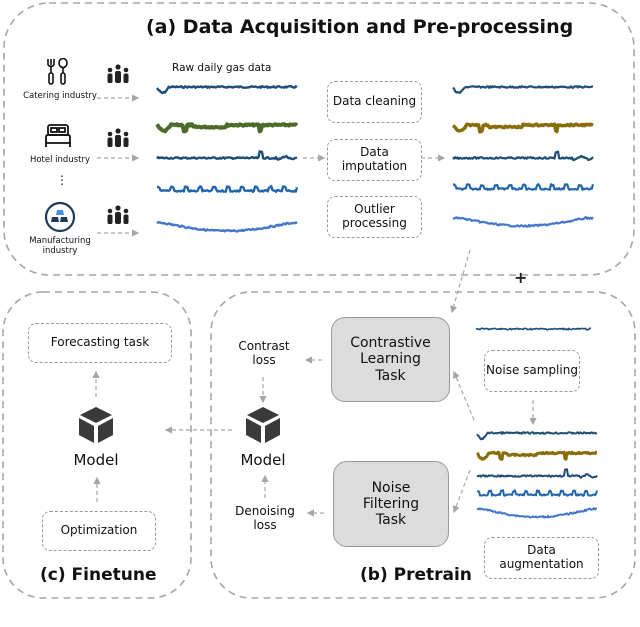 The width and height of the screenshot is (640, 627). What do you see at coordinates (533, 329) in the screenshot?
I see `noise-series-line` at bounding box center [533, 329].